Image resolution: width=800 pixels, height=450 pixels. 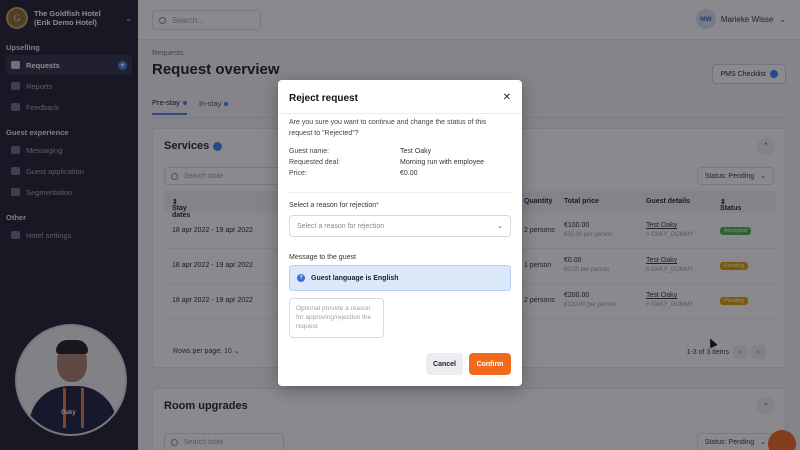 What do you see at coordinates (309, 151) in the screenshot?
I see `guest-name-label: Guest name:` at bounding box center [309, 151].